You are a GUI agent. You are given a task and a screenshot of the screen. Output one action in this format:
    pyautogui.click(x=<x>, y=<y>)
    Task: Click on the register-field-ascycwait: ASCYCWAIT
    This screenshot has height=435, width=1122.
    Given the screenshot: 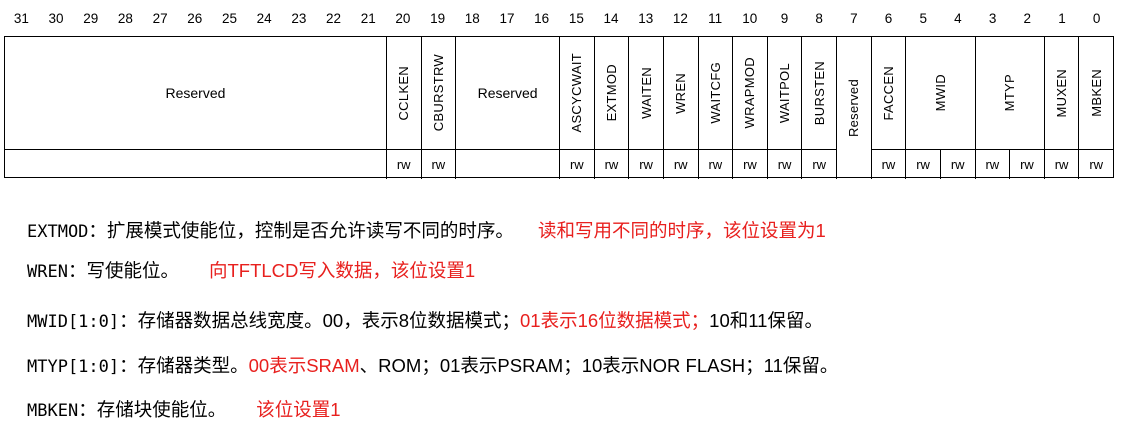 What is the action you would take?
    pyautogui.click(x=576, y=93)
    